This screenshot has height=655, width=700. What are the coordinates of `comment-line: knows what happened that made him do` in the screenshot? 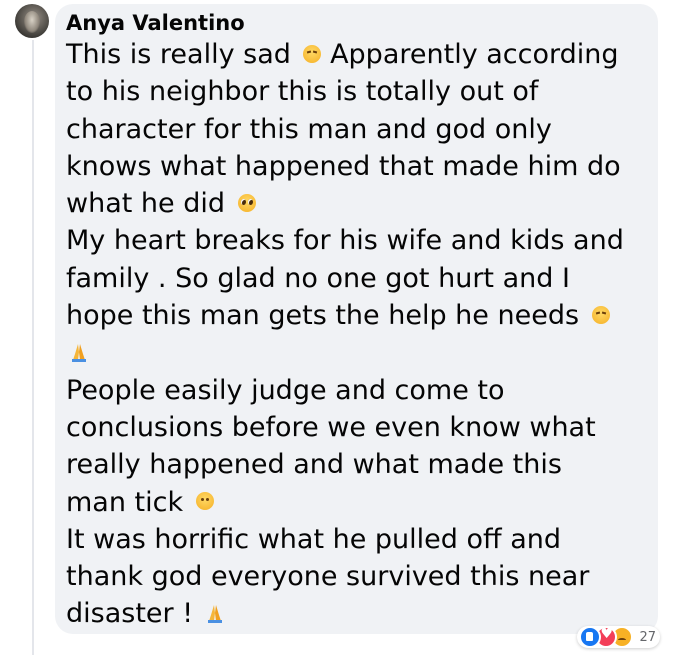 It's located at (343, 166).